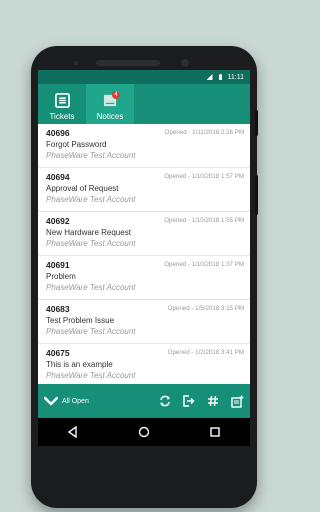 This screenshot has width=320, height=512. I want to click on tickets-icon, so click(62, 100).